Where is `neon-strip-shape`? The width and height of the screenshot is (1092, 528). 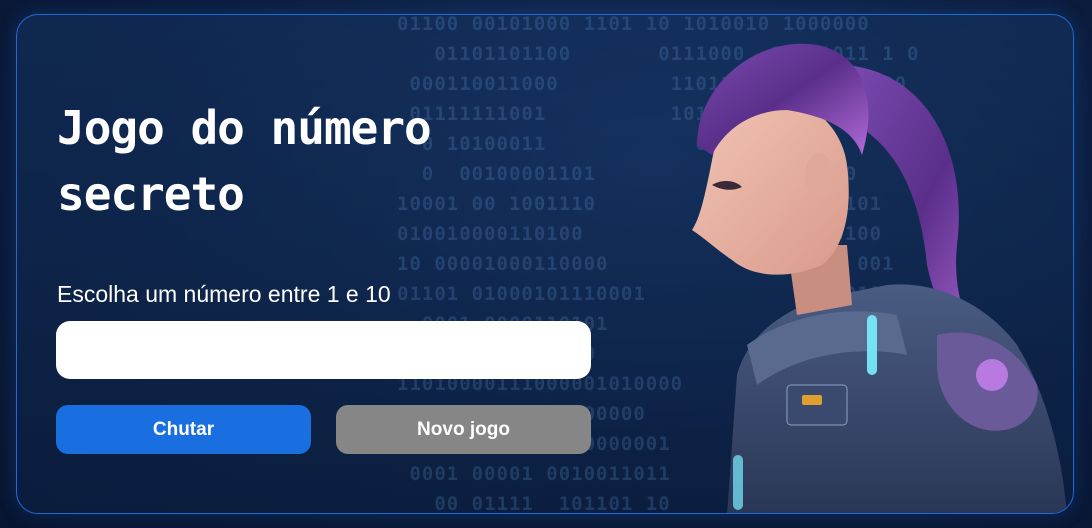 neon-strip-shape is located at coordinates (872, 345).